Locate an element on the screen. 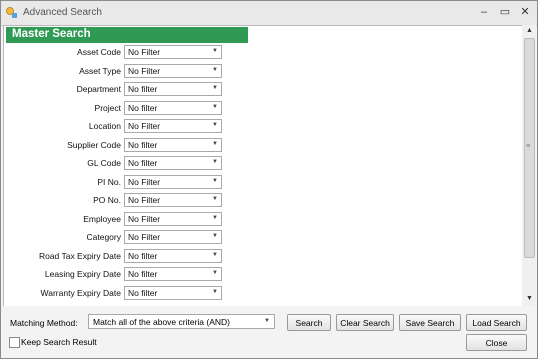 The width and height of the screenshot is (538, 359). filter-row: PO No. No Filter ▼ is located at coordinates (124, 200).